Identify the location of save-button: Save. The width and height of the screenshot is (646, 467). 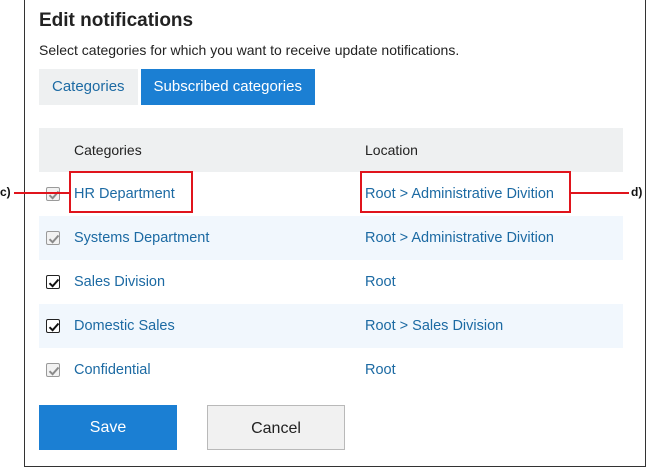
(108, 427).